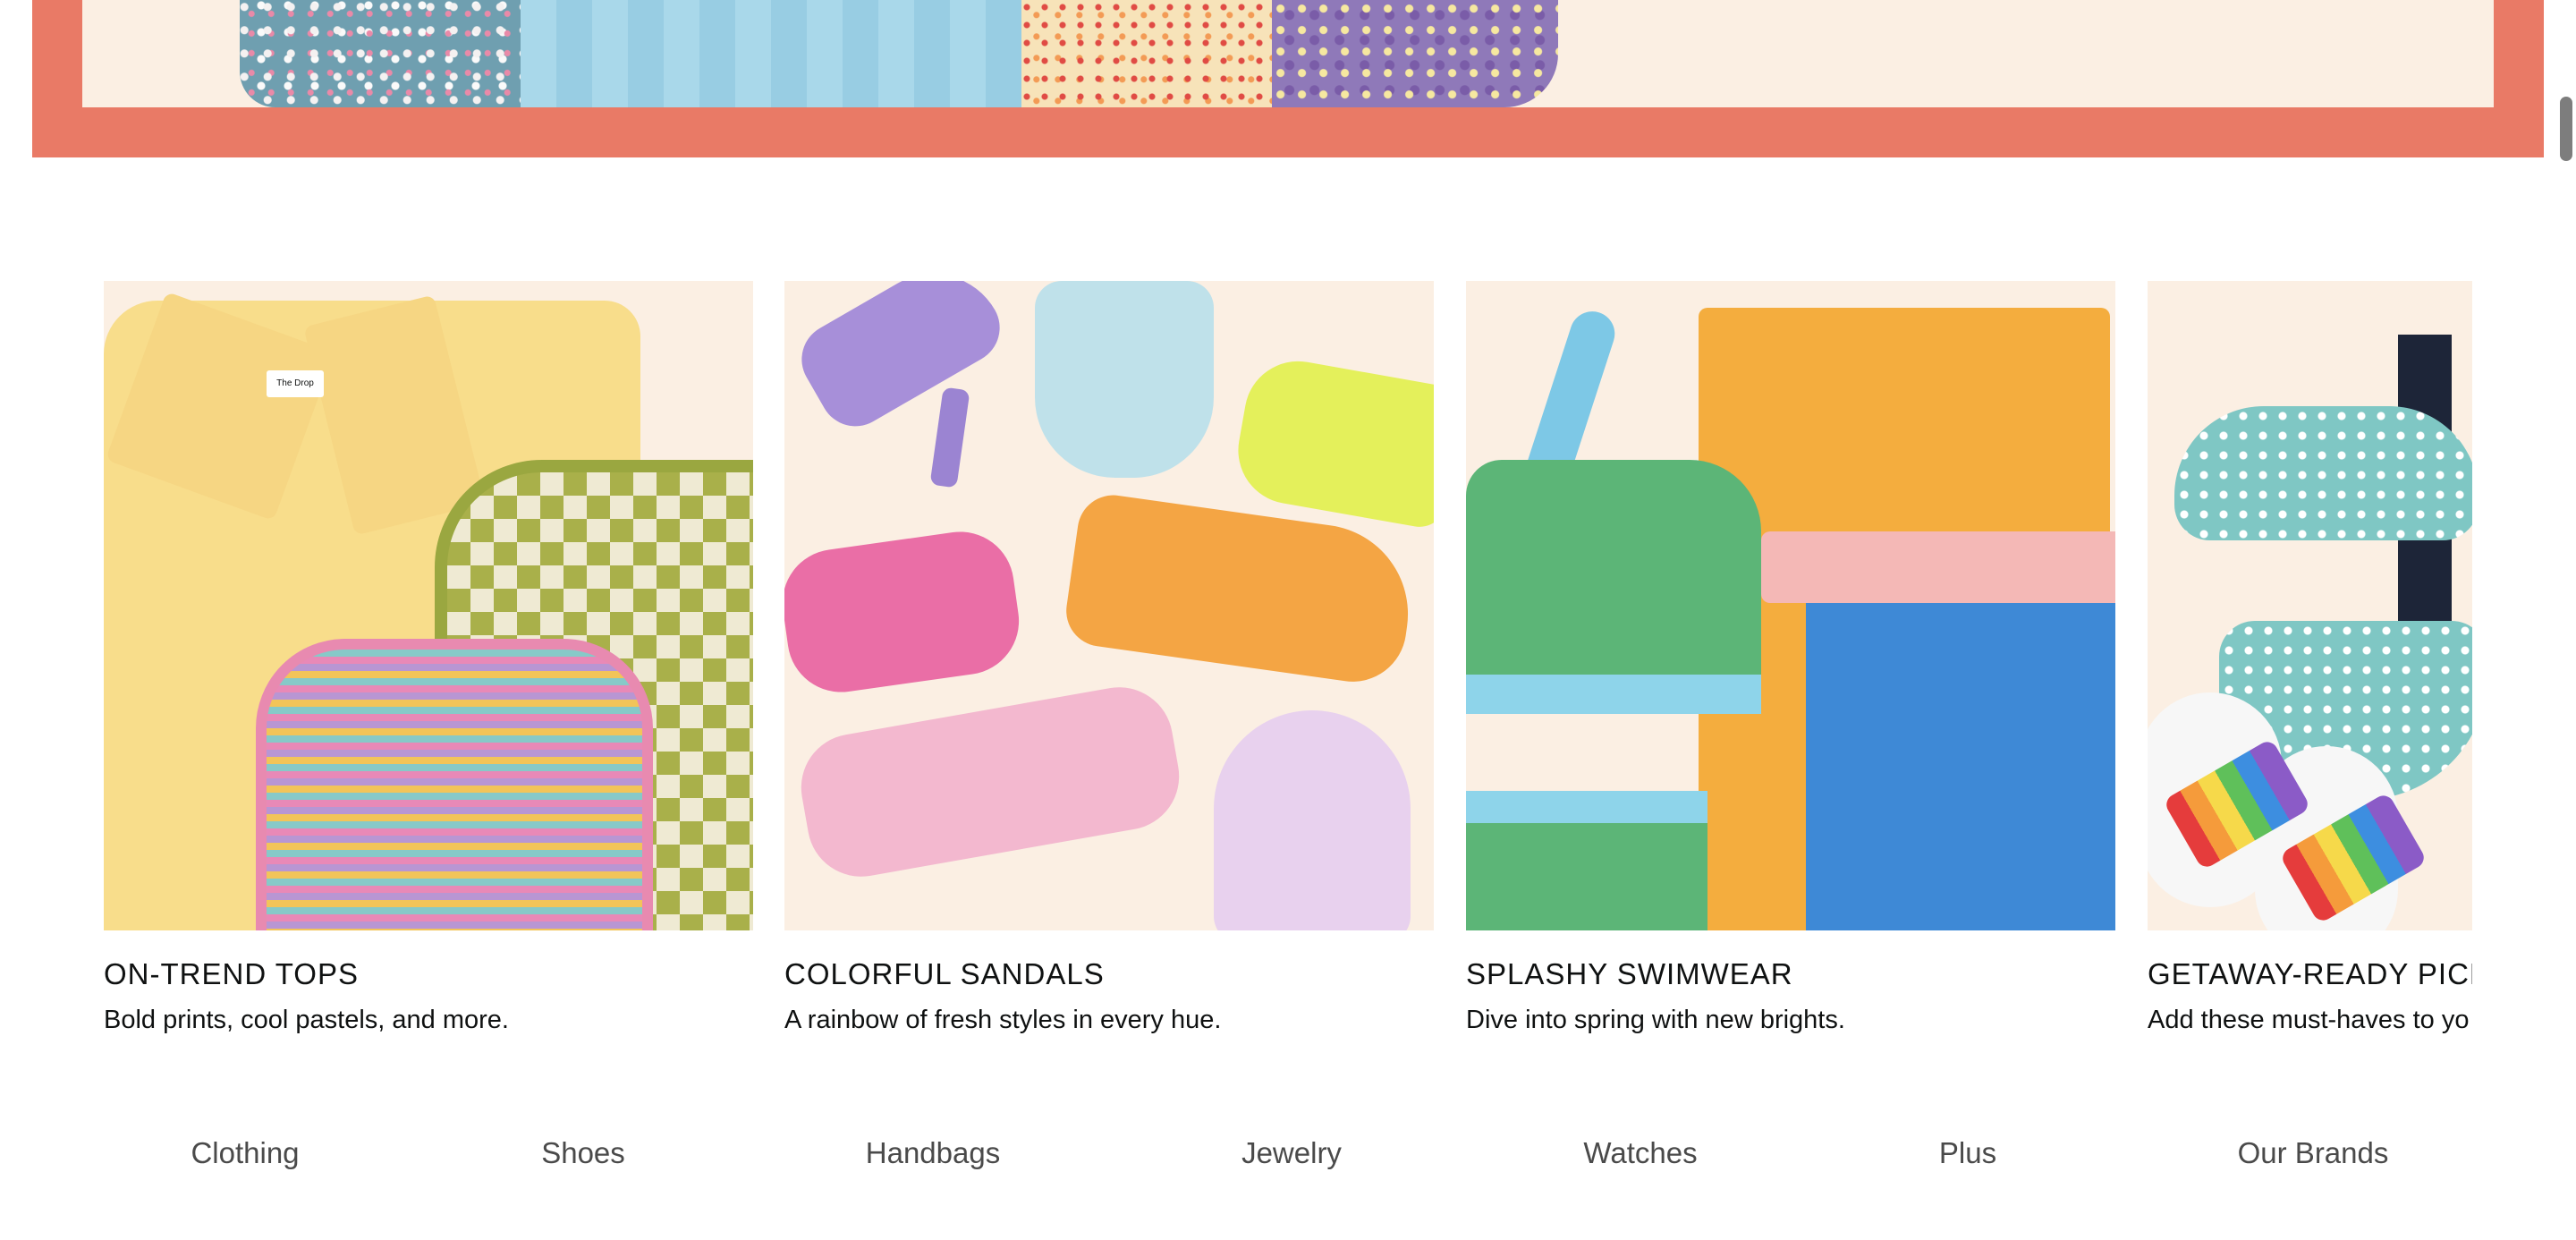 The width and height of the screenshot is (2576, 1240). Describe the element at coordinates (583, 1153) in the screenshot. I see `nav-link-shoes: Shoes` at that location.